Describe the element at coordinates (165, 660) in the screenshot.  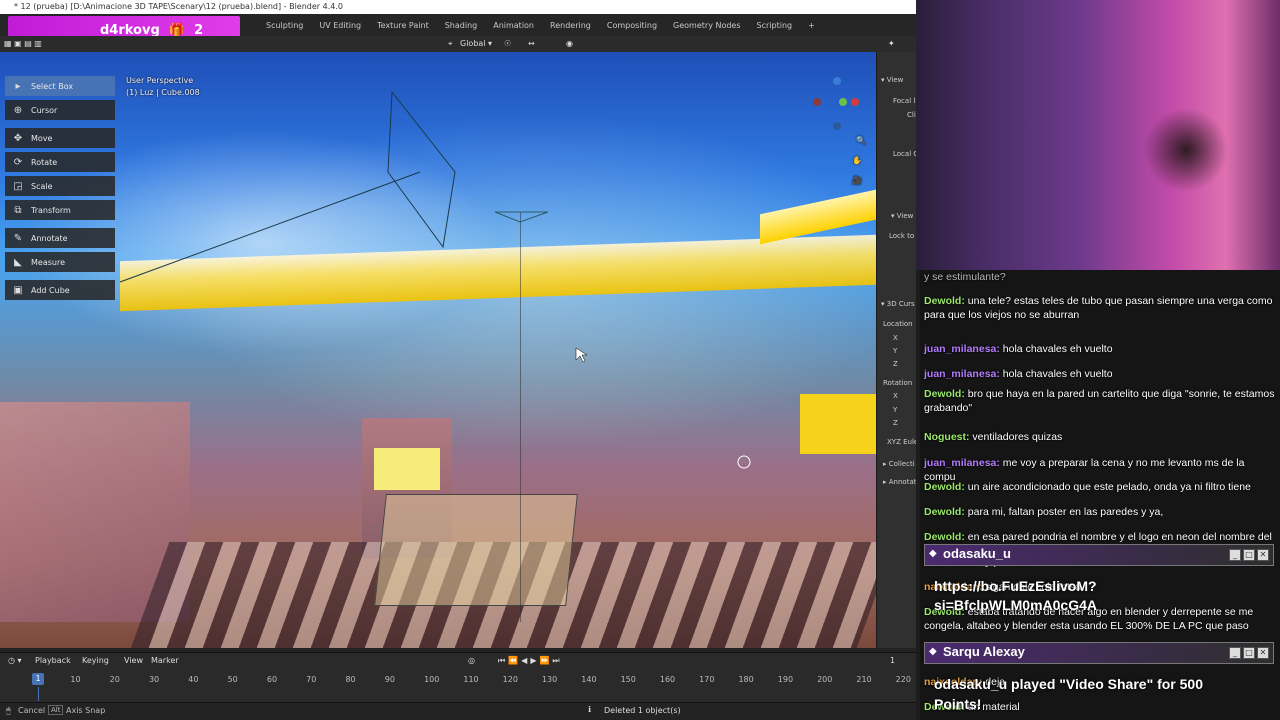
I see `timeline-menu-marker: Marker` at that location.